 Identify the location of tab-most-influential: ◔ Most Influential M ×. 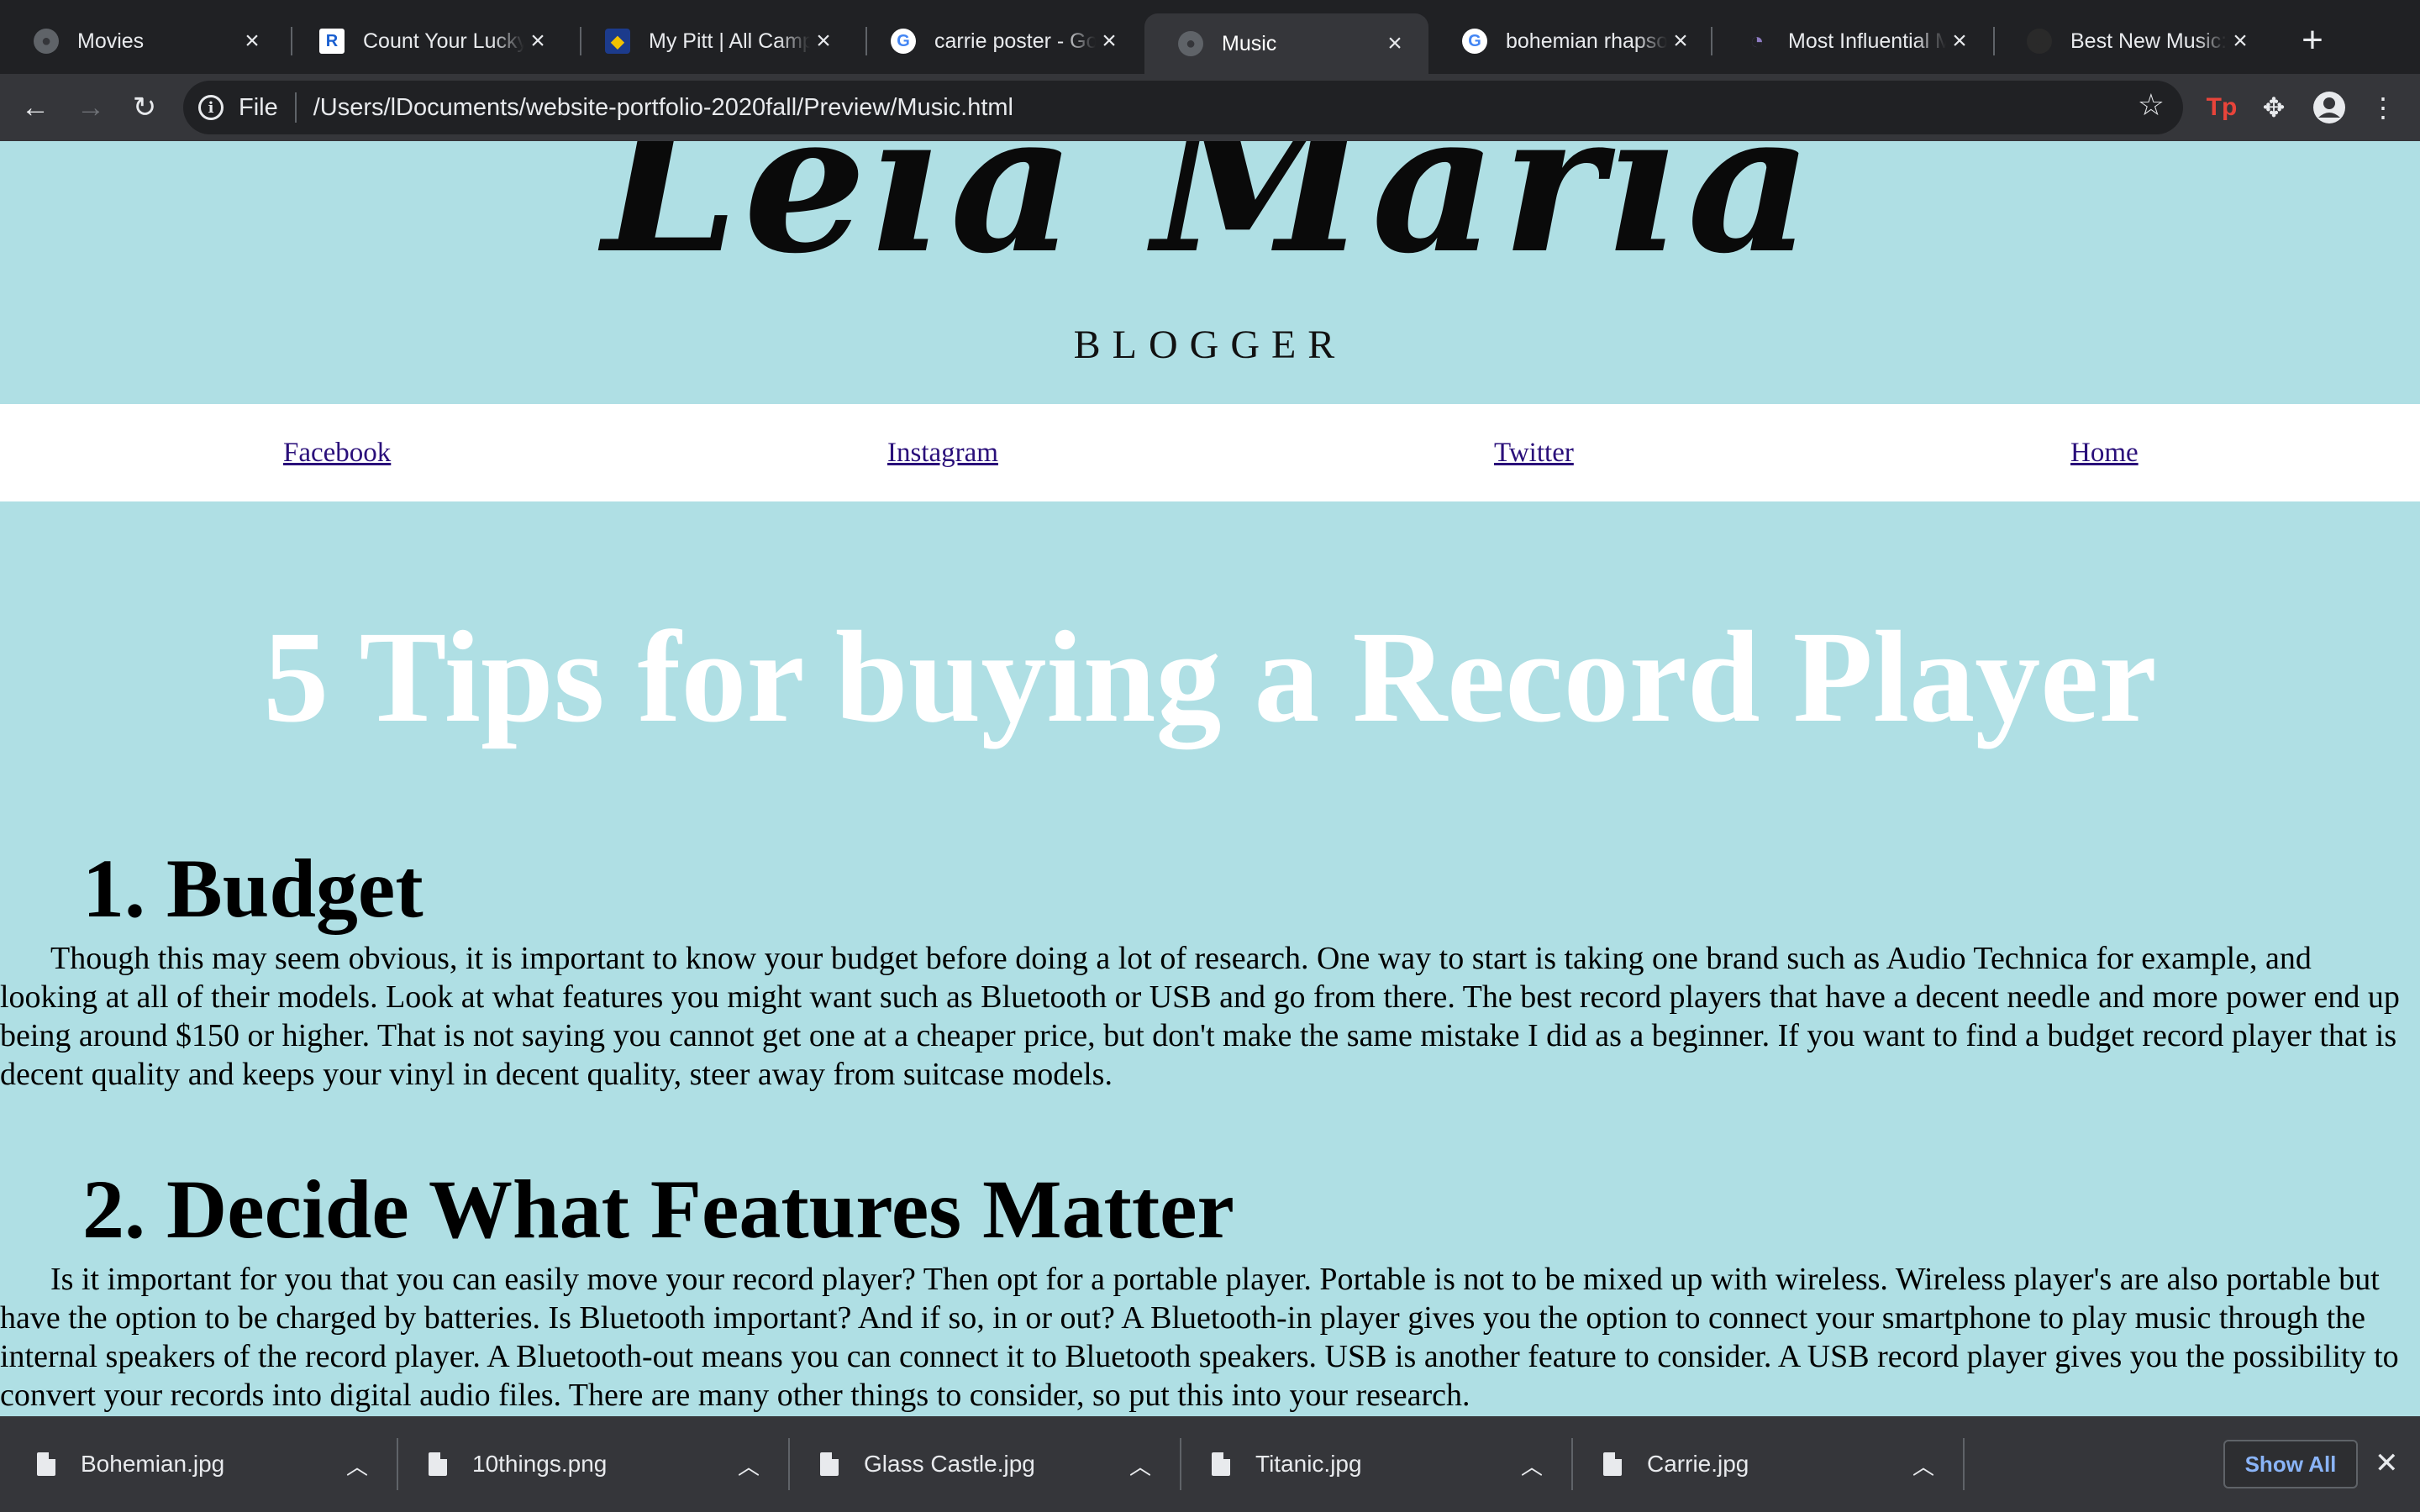
(1852, 41).